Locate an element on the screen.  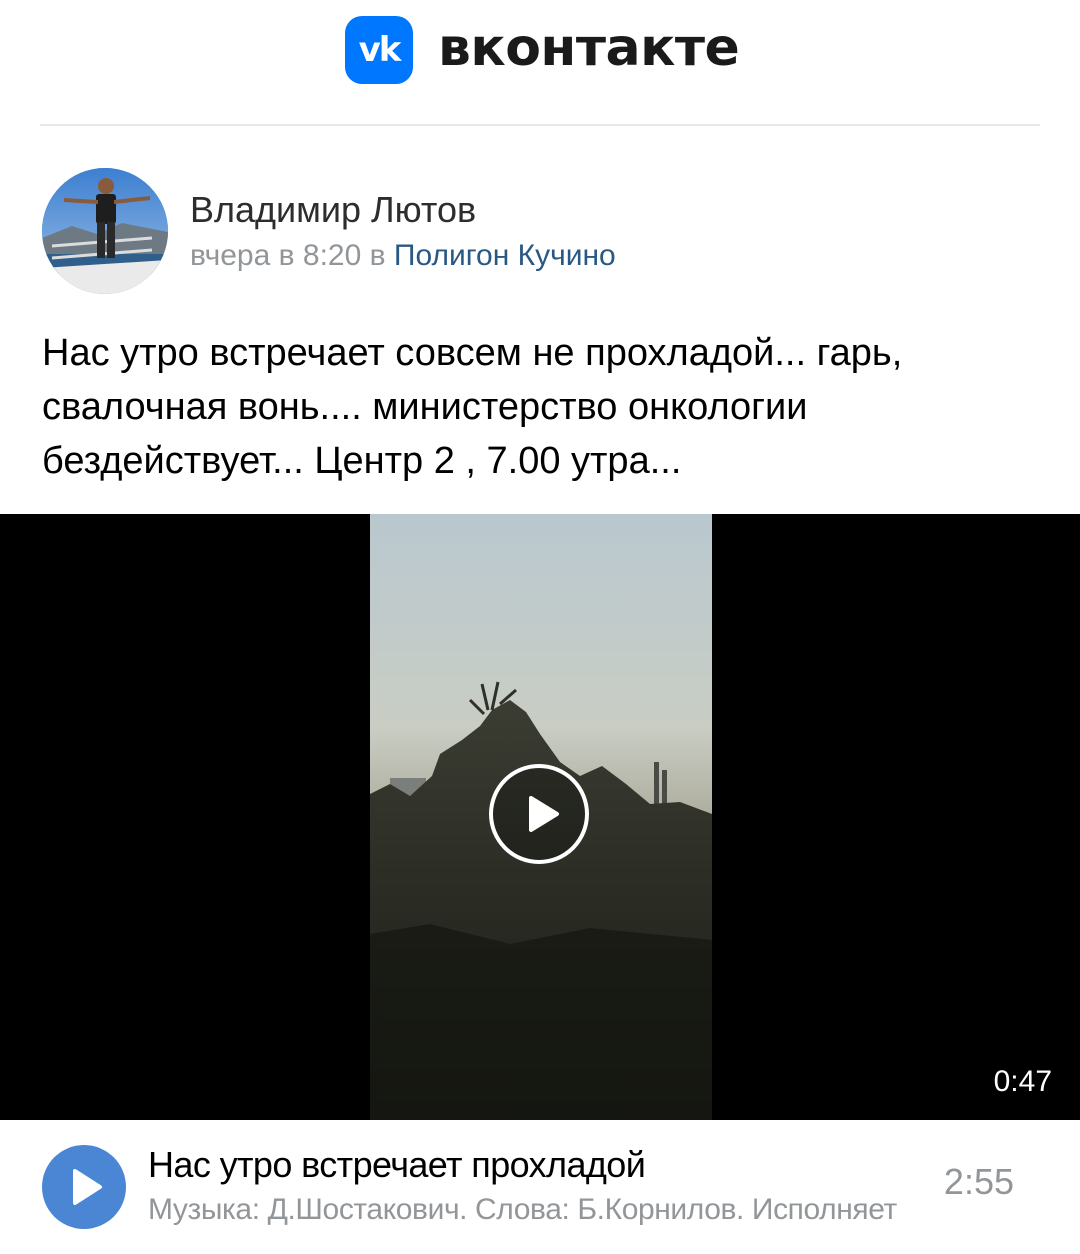
vk-logo-text: vk is located at coordinates (380, 50).